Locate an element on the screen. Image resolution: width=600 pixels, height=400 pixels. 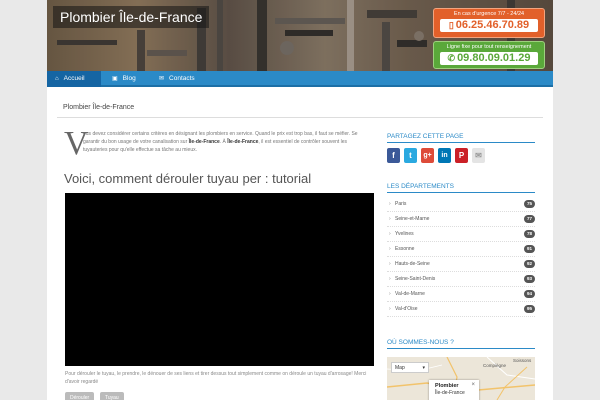
list-item: › Val-de-Marne 94 is located at coordinates (461, 295).